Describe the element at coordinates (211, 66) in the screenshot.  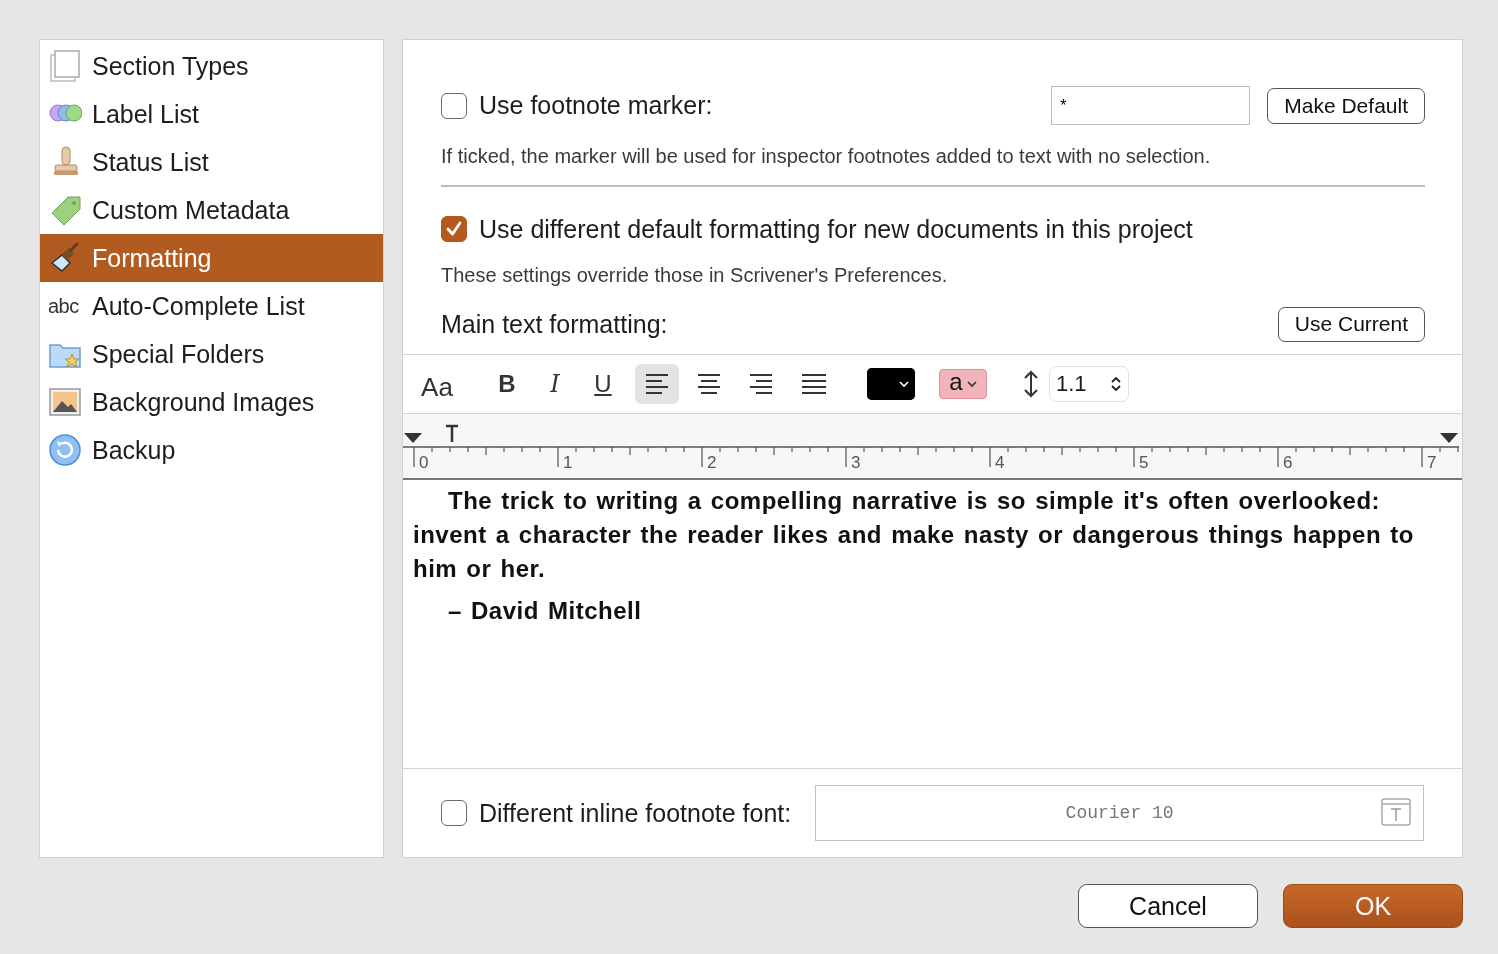
I see `sidebar-item: Section Types` at that location.